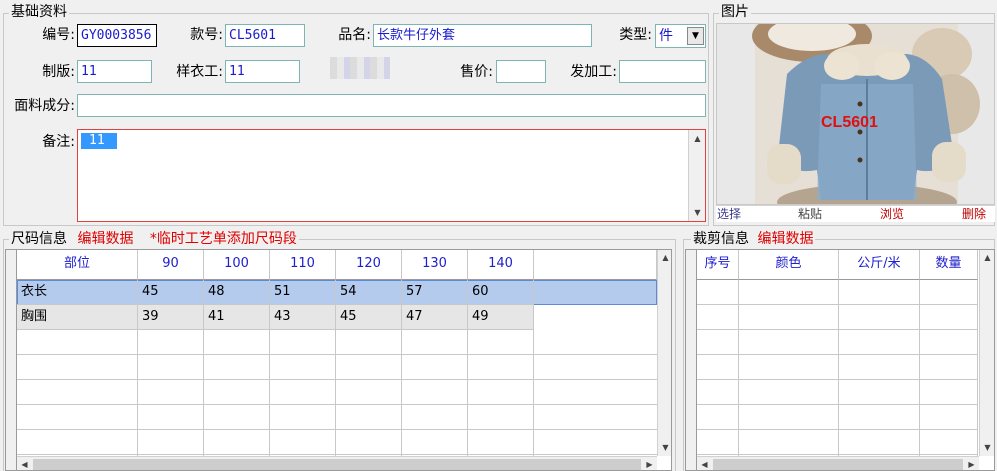 This screenshot has width=997, height=471. I want to click on cut-info-header: 裁剪信息 编辑数据, so click(753, 239).